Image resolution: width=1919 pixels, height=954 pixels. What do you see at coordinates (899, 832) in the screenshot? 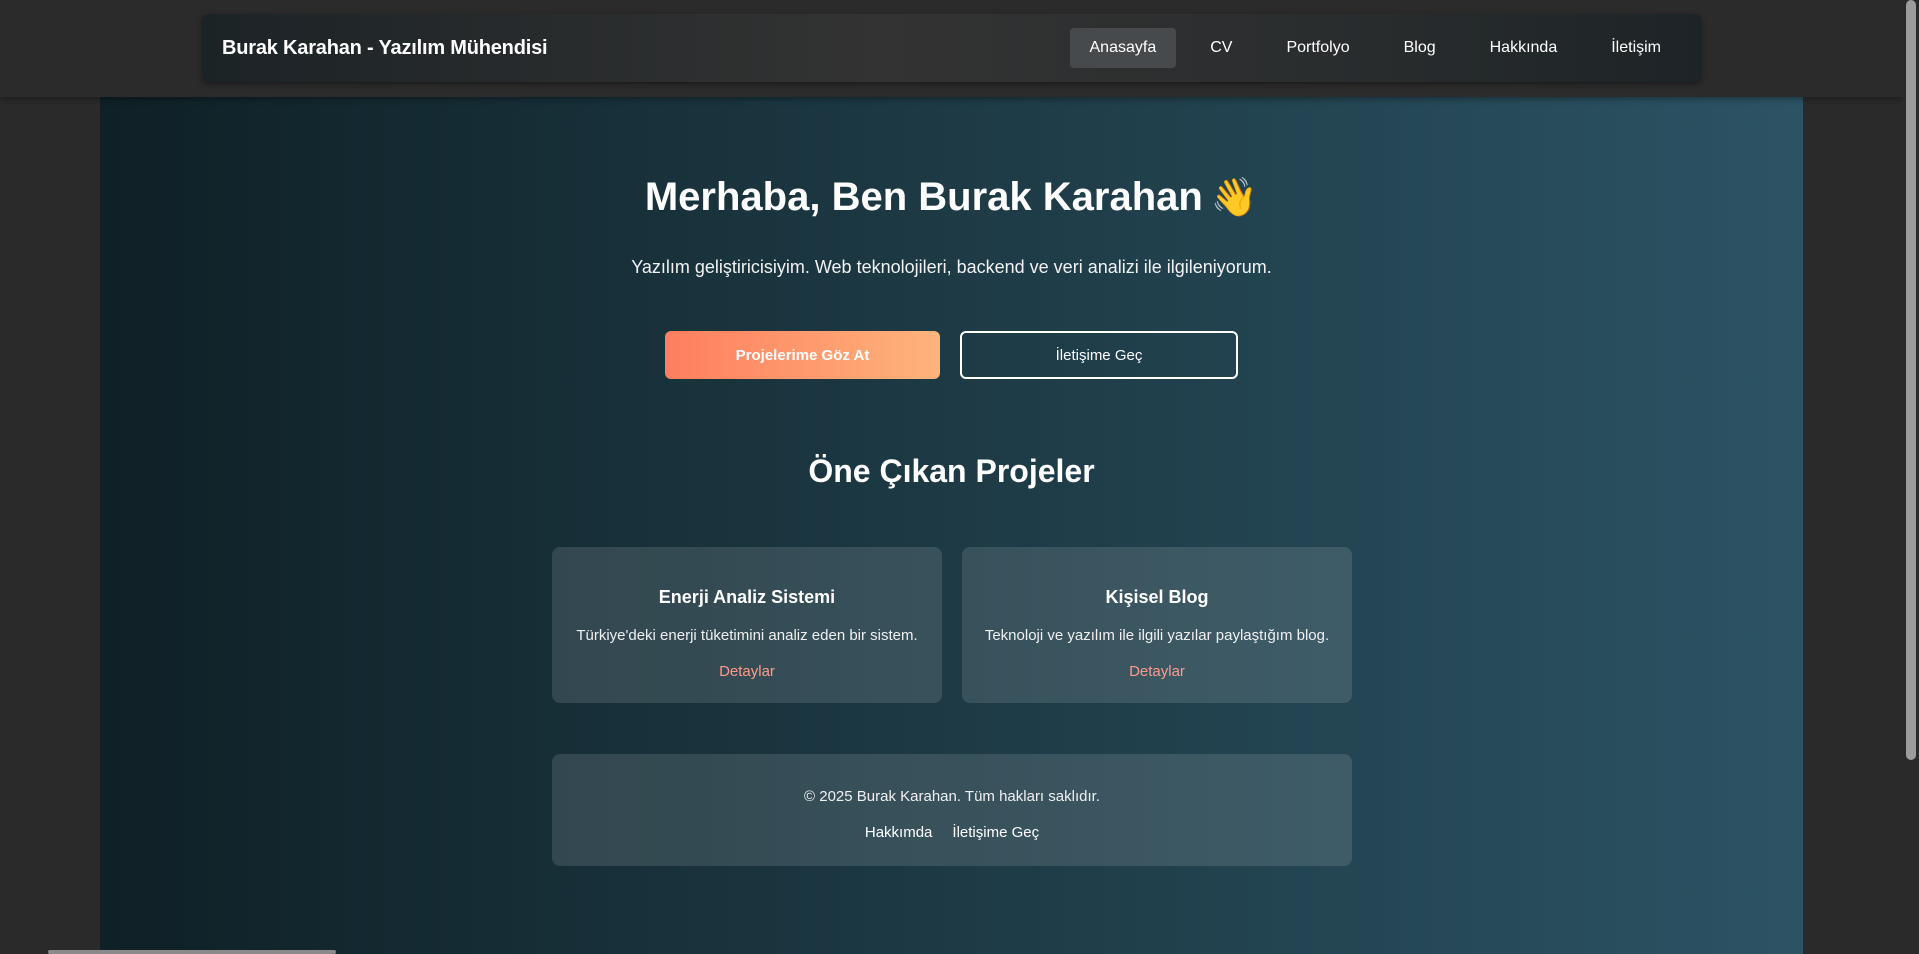
I see `footer-link-about: Hakkımda` at bounding box center [899, 832].